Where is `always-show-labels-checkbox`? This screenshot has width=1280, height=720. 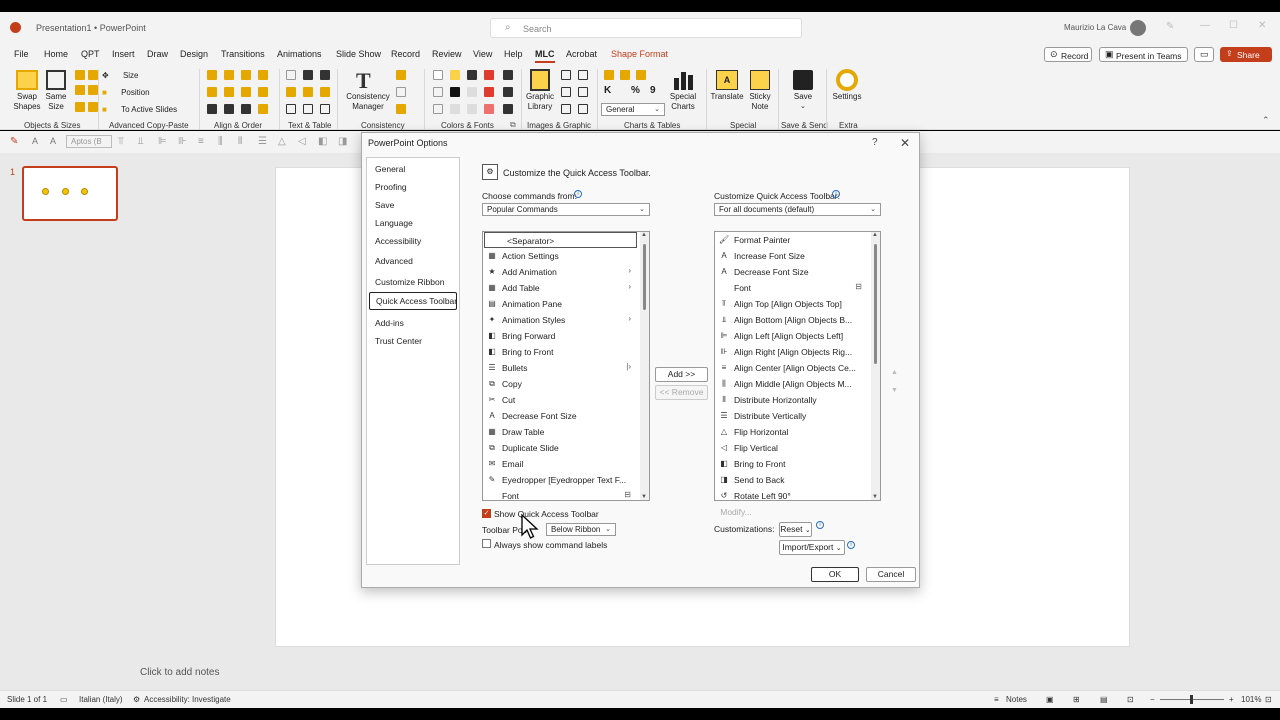
always-show-labels-checkbox is located at coordinates (486, 543).